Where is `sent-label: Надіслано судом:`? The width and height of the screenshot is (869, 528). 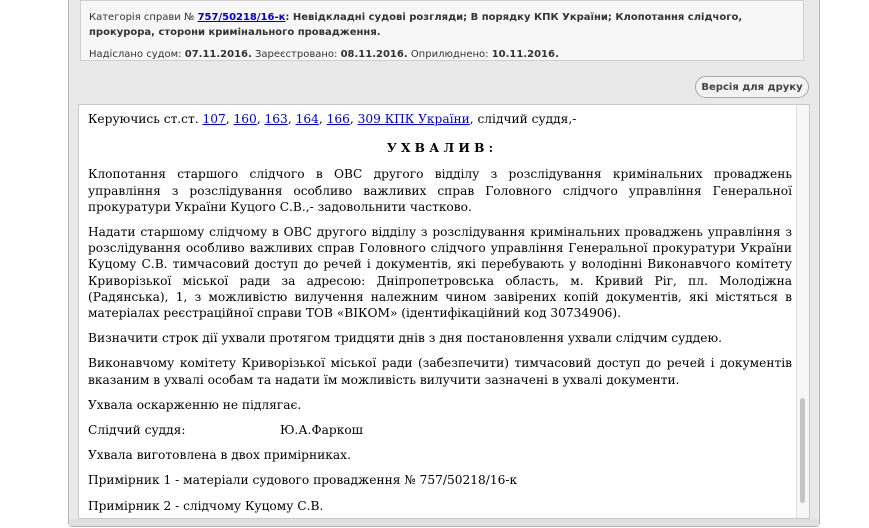
sent-label: Надіслано судом: is located at coordinates (135, 54).